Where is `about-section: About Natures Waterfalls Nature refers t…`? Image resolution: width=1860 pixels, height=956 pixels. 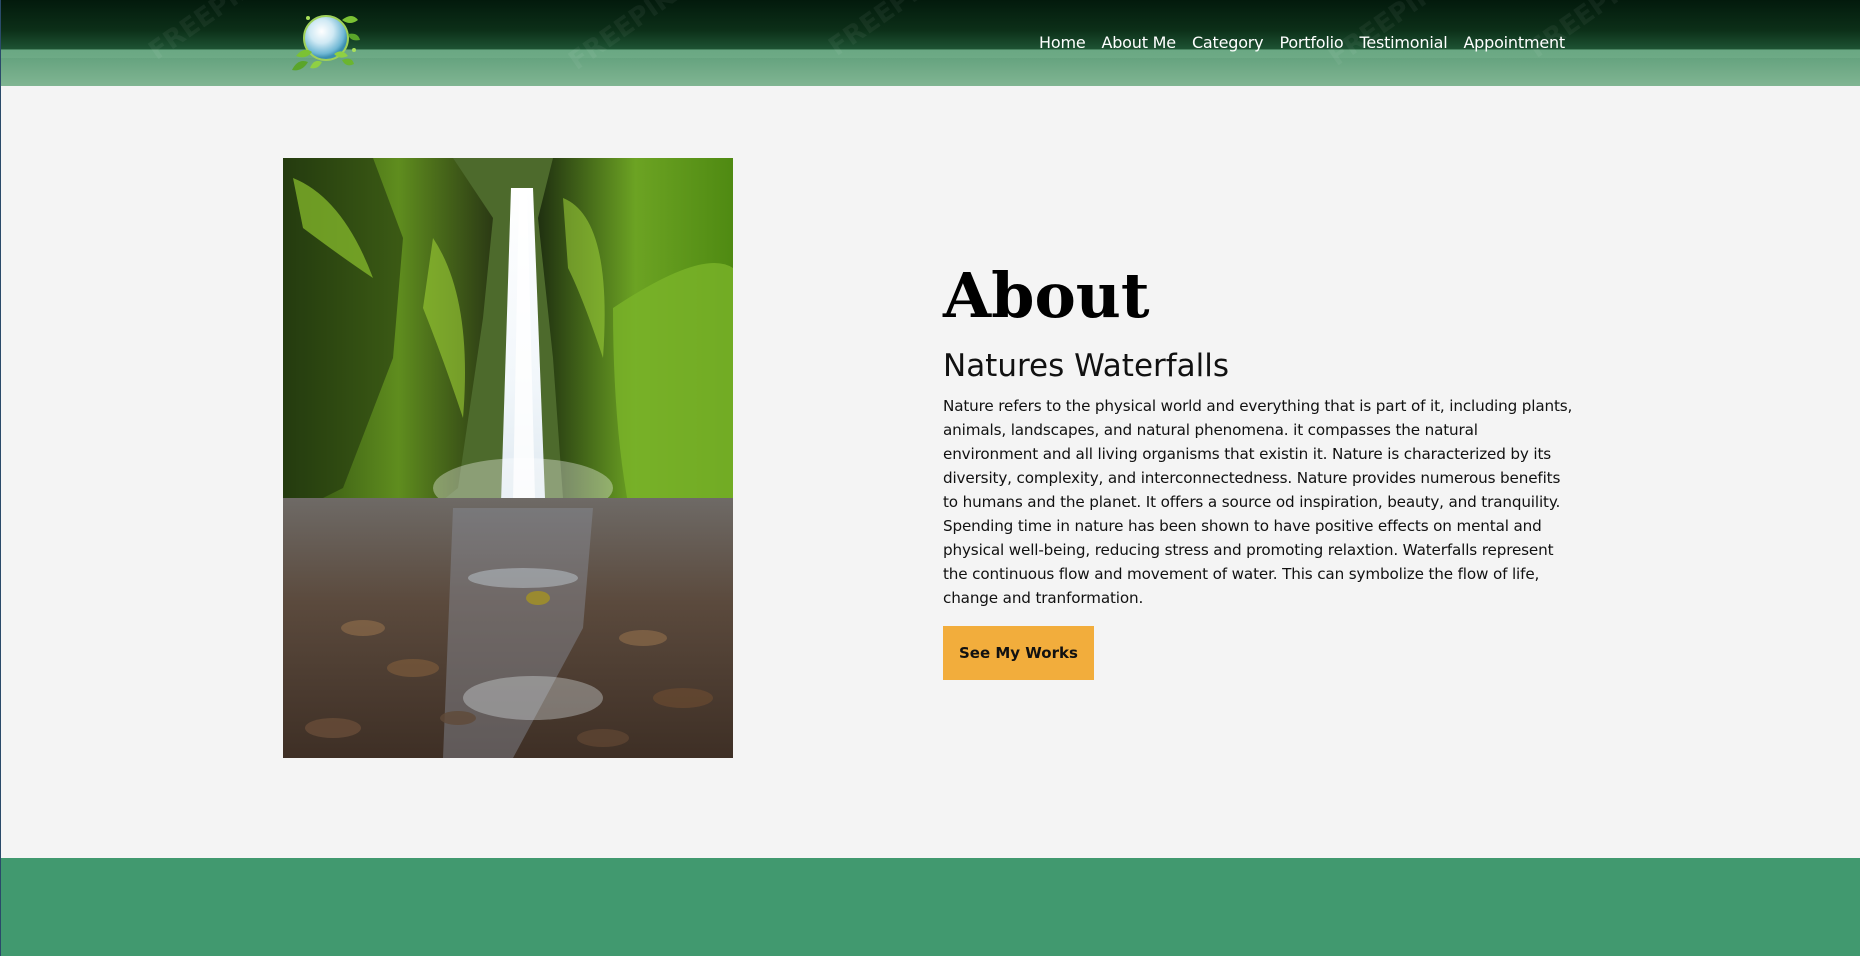 about-section: About Natures Waterfalls Nature refers t… is located at coordinates (1258, 469).